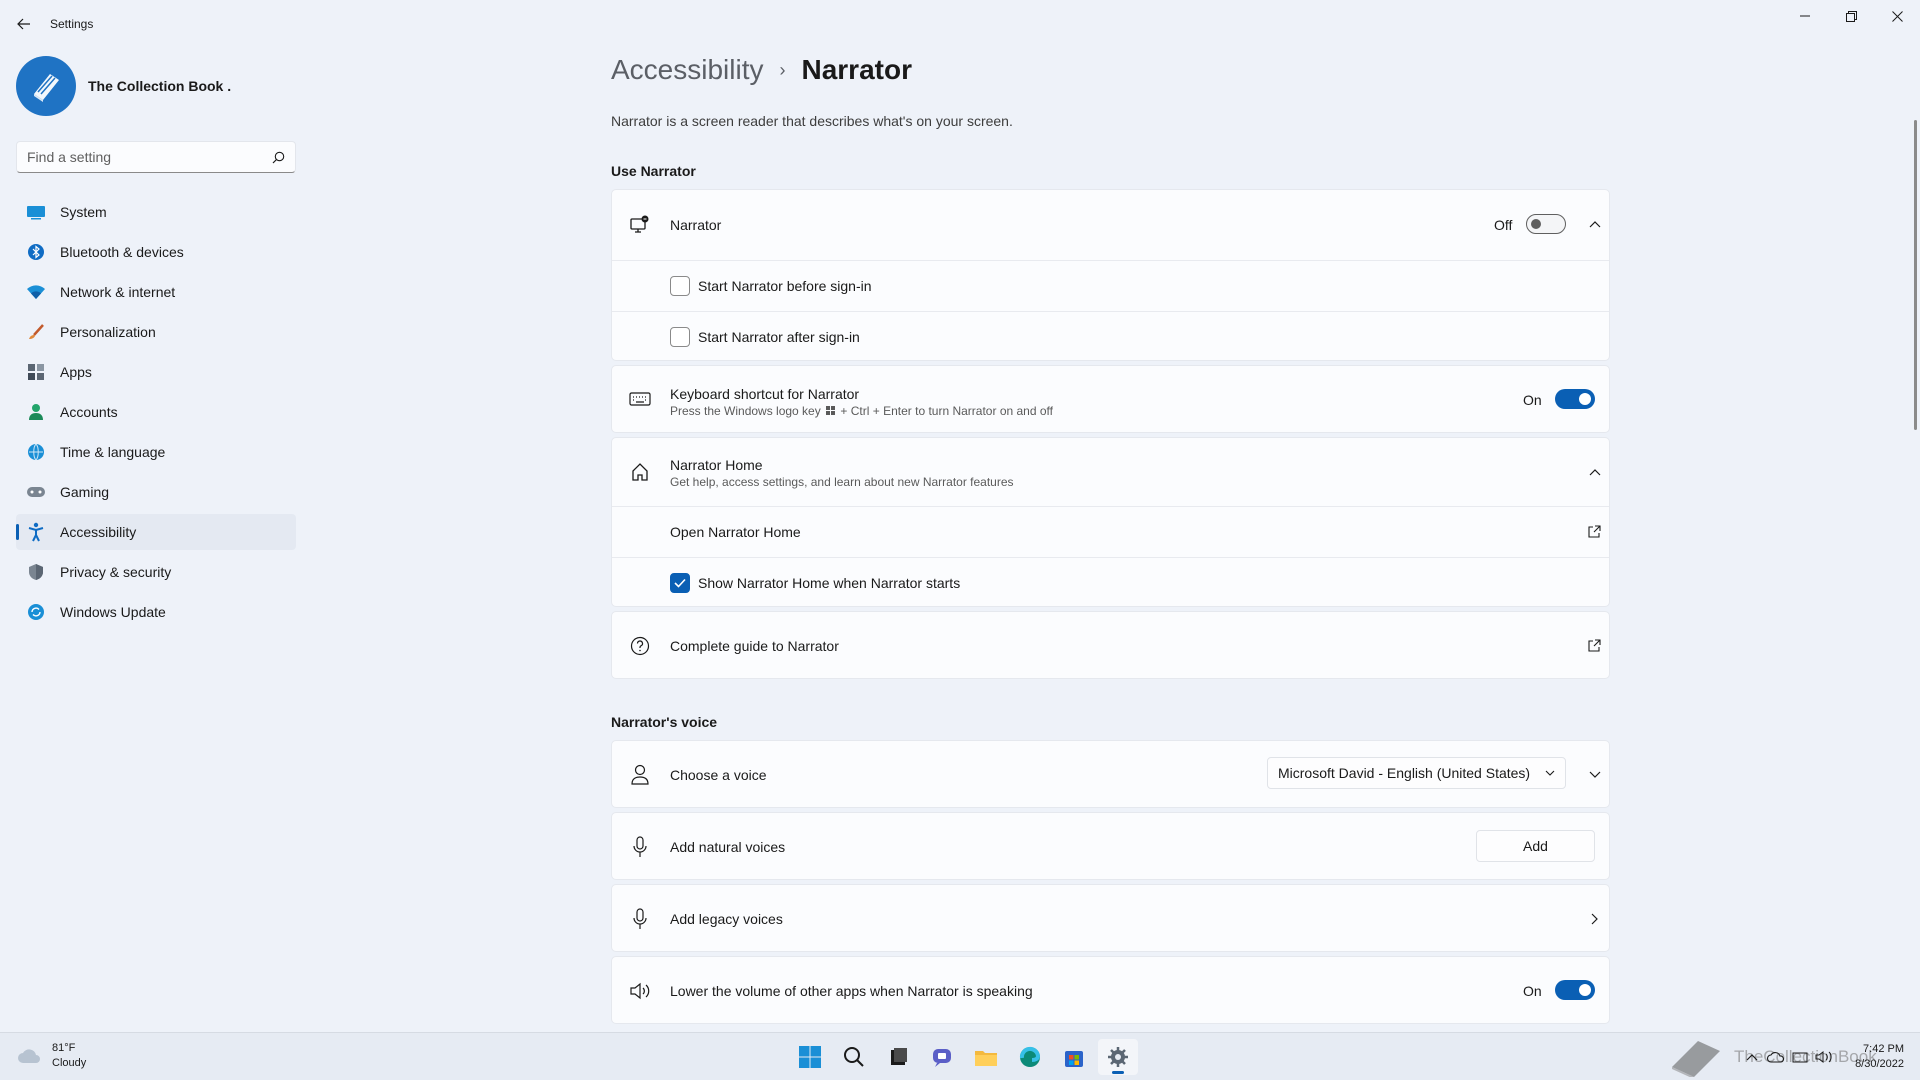 The height and width of the screenshot is (1080, 1920). I want to click on scrollbar, so click(1915, 275).